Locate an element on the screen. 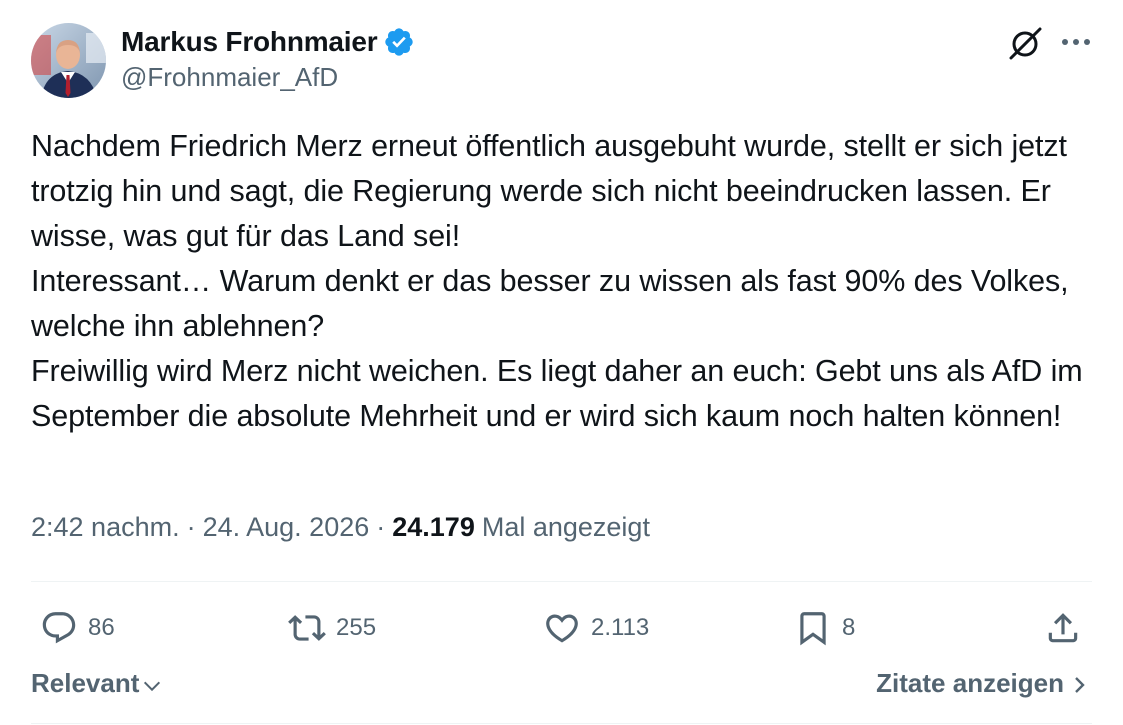 The height and width of the screenshot is (725, 1123). author-handle: @Frohnmaier_AfD is located at coordinates (229, 77).